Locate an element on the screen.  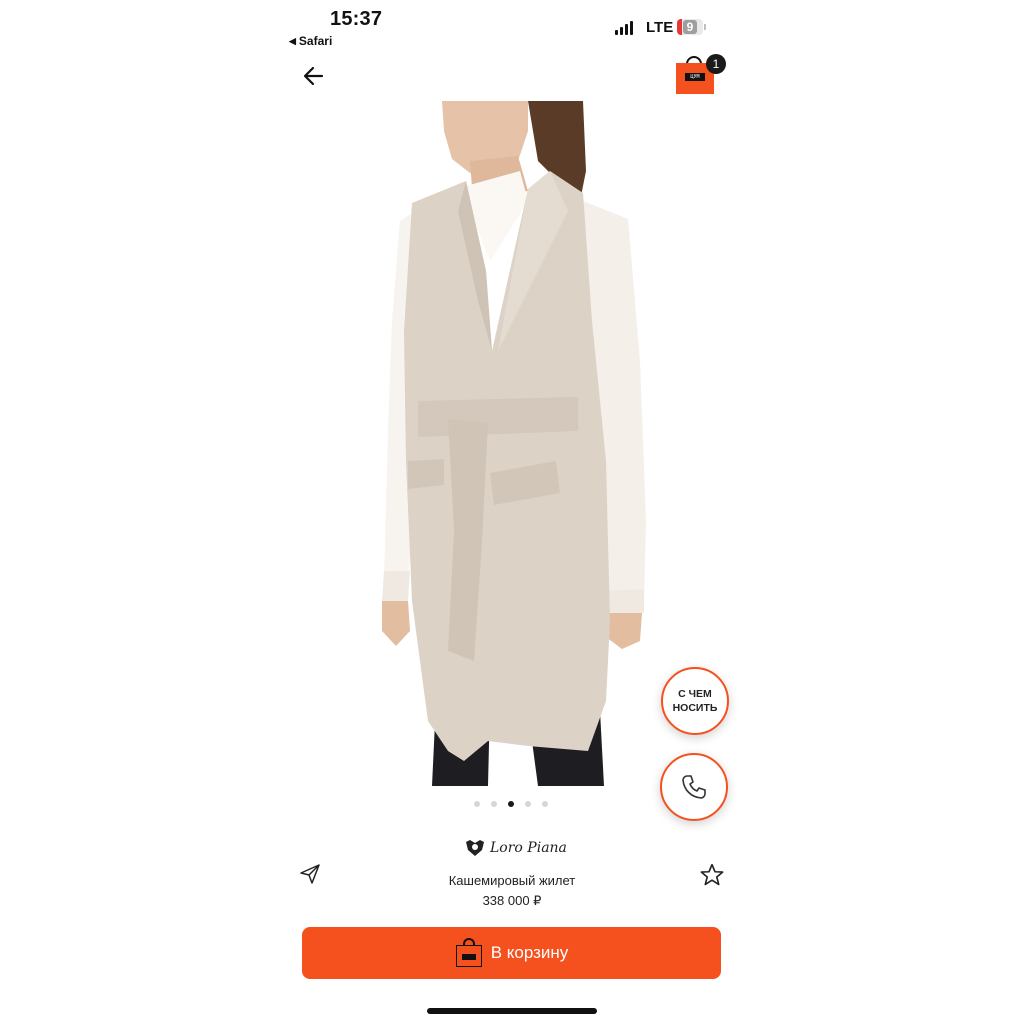
battery-cap is located at coordinates (705, 27).